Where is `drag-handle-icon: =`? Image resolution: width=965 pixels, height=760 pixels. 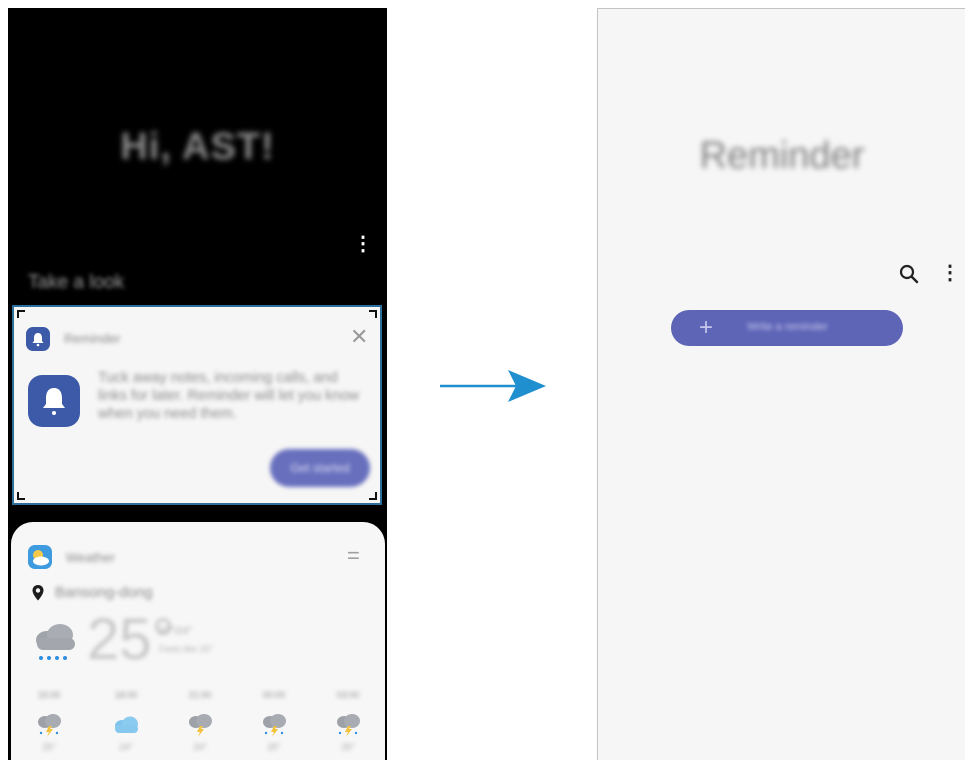
drag-handle-icon: = is located at coordinates (353, 556).